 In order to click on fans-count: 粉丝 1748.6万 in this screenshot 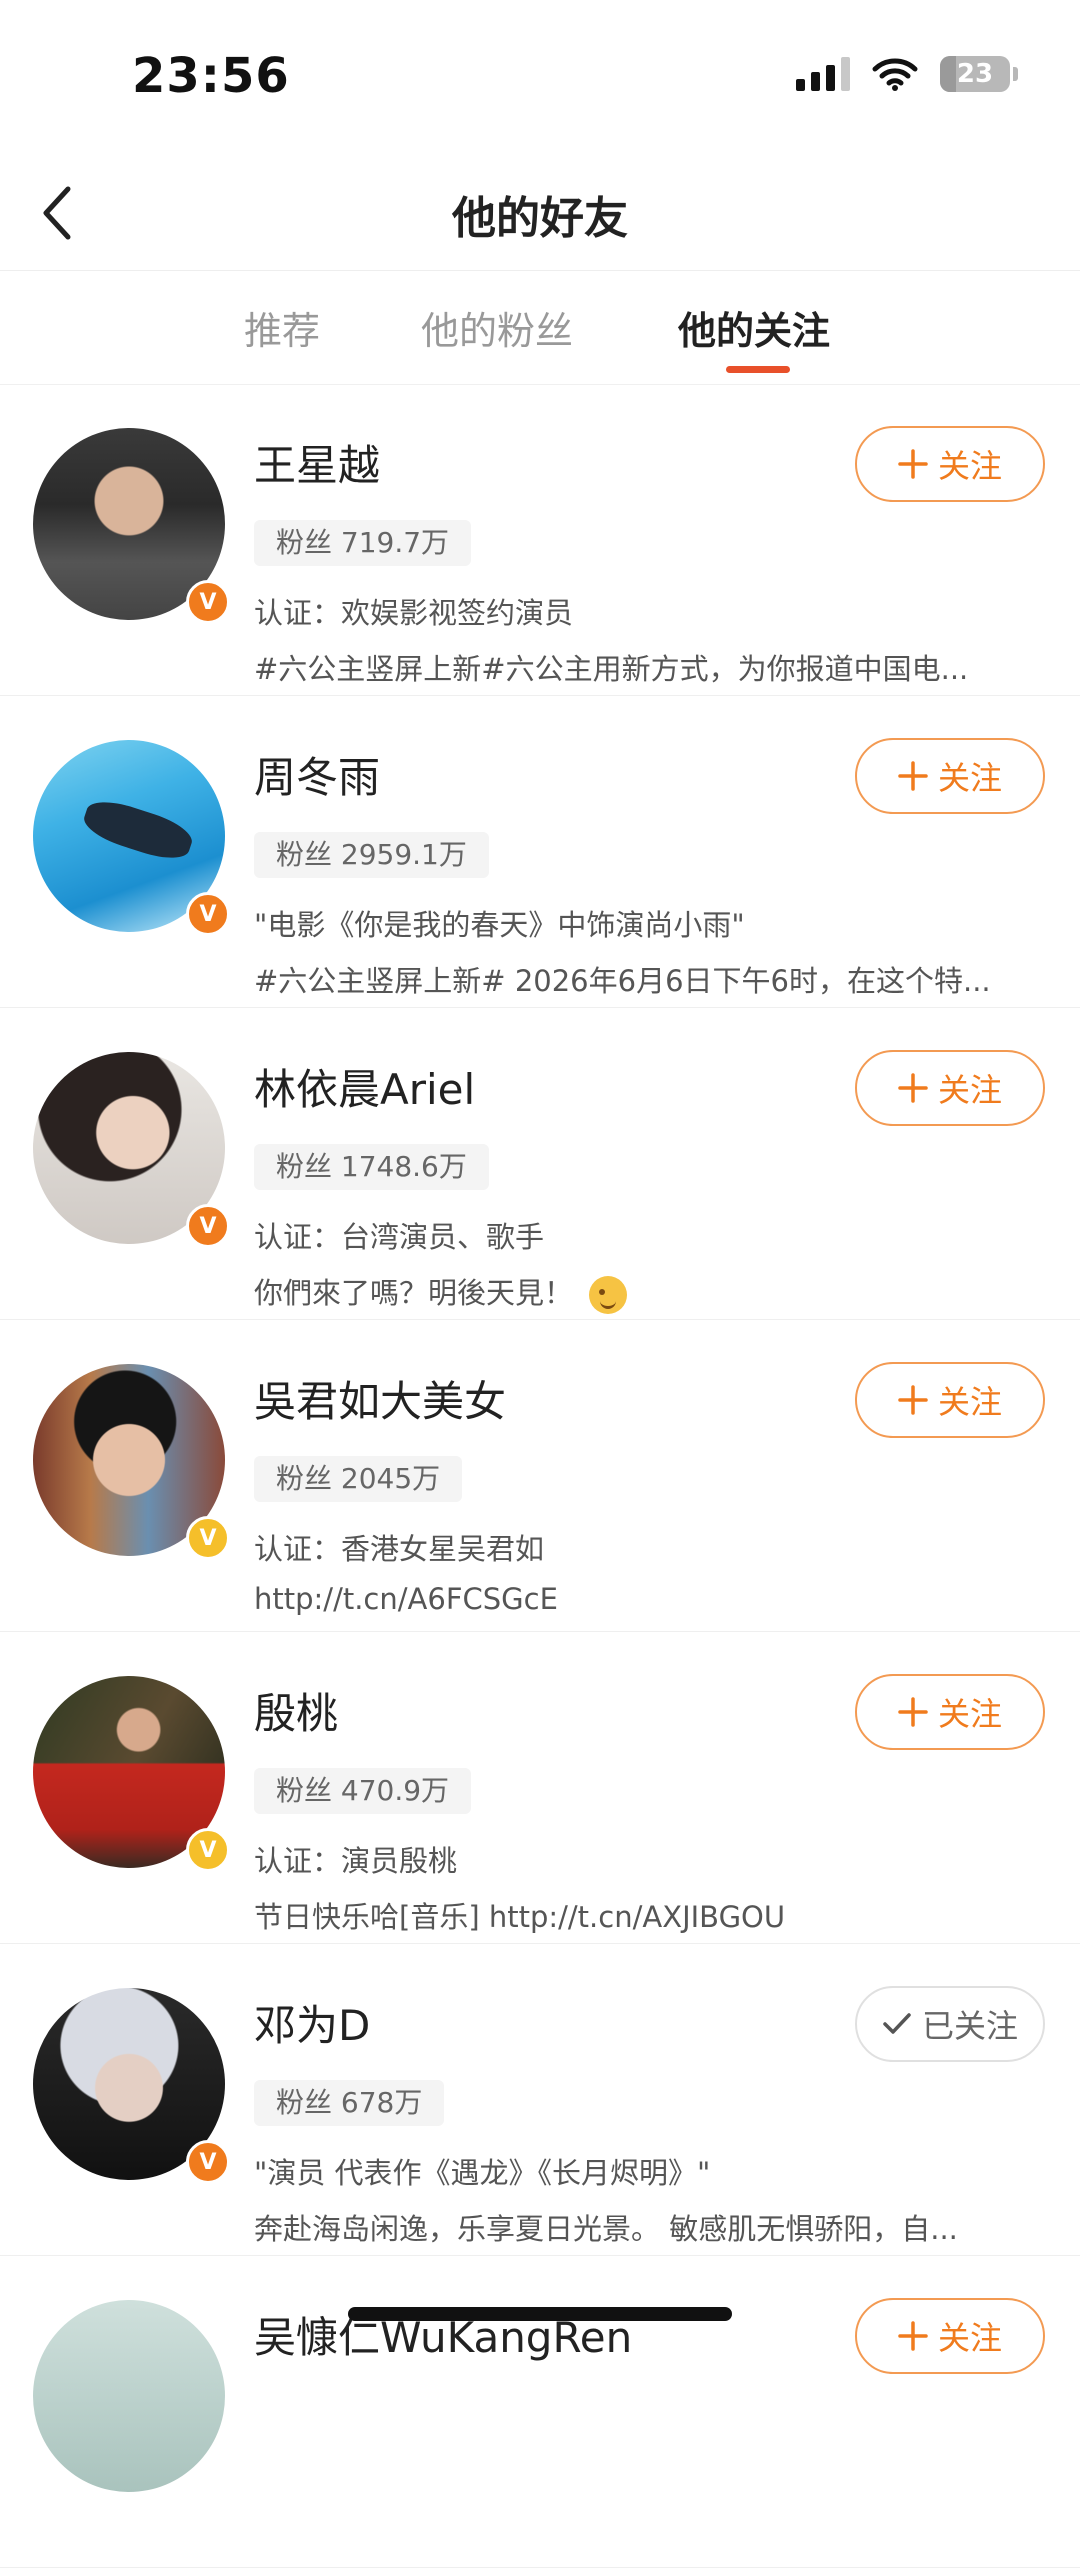, I will do `click(371, 1167)`.